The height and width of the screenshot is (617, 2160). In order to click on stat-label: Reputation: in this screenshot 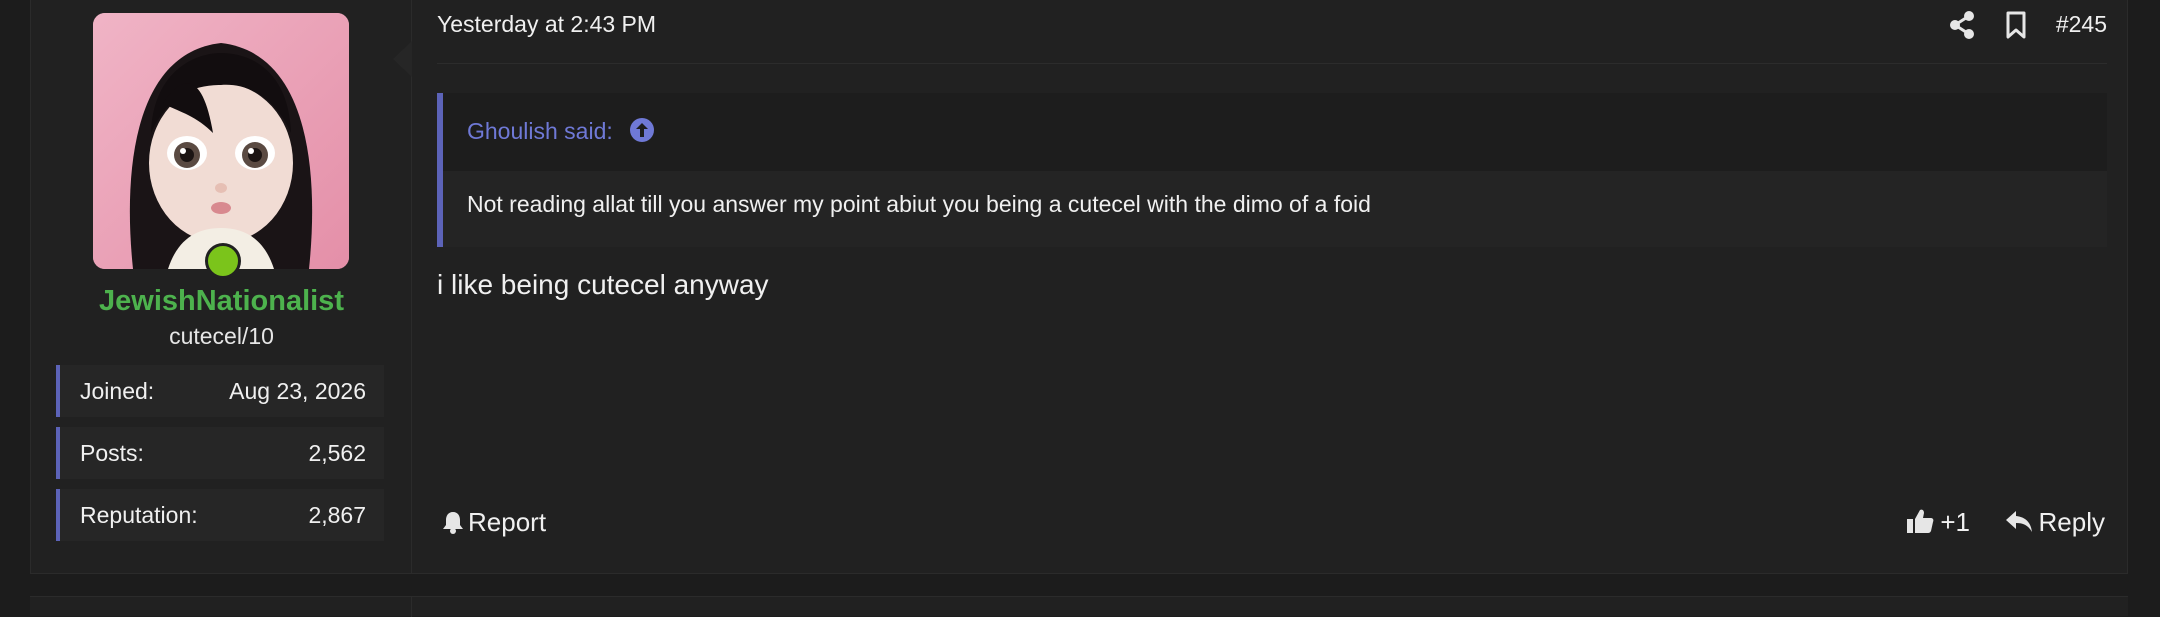, I will do `click(139, 515)`.